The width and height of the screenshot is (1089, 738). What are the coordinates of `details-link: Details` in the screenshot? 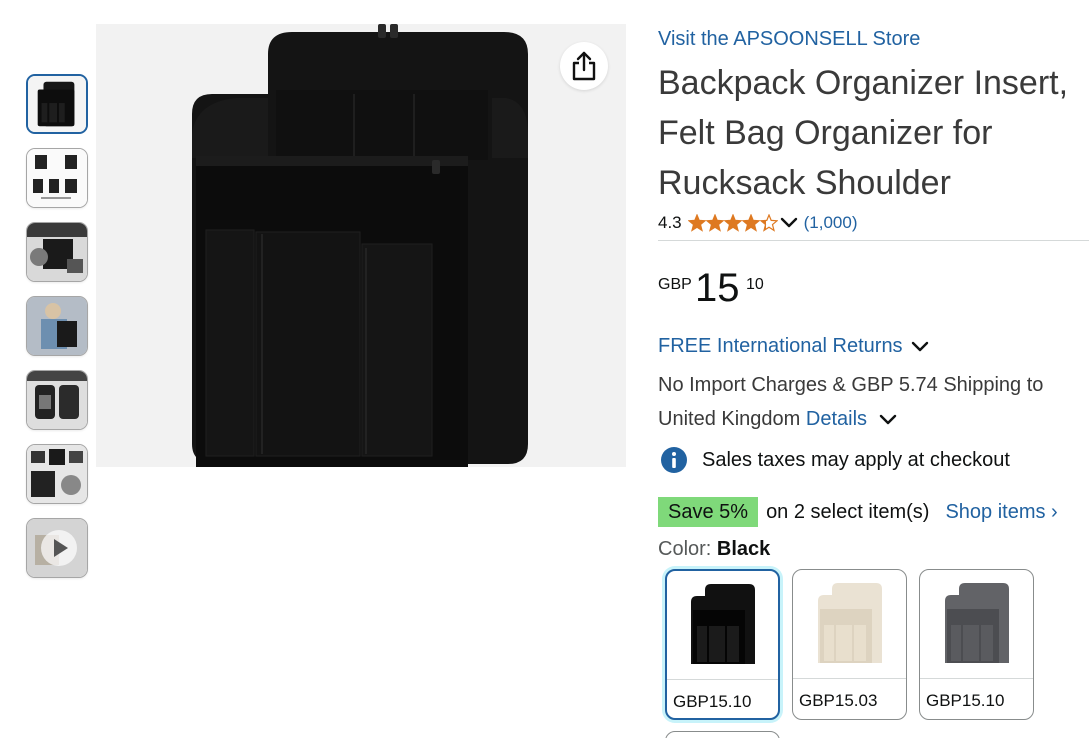 It's located at (836, 419).